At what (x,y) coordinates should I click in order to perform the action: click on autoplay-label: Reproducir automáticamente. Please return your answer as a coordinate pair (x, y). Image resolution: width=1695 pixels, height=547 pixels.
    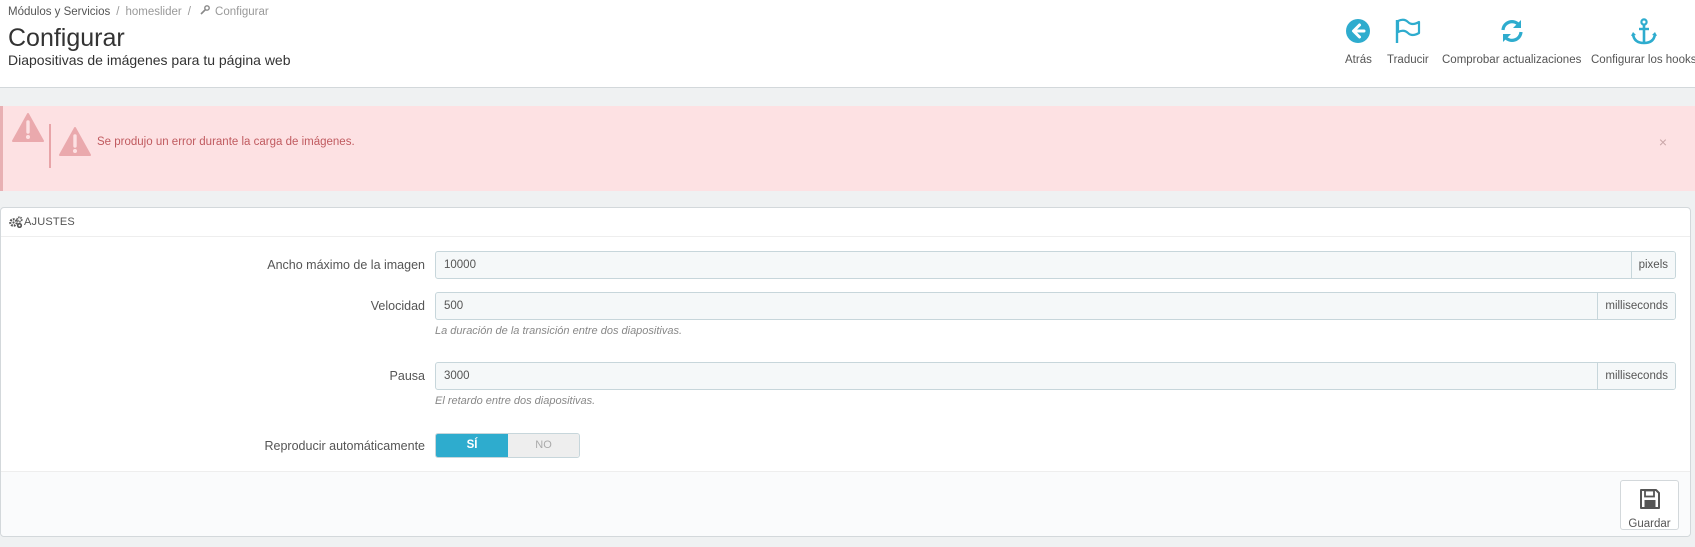
    Looking at the image, I should click on (345, 446).